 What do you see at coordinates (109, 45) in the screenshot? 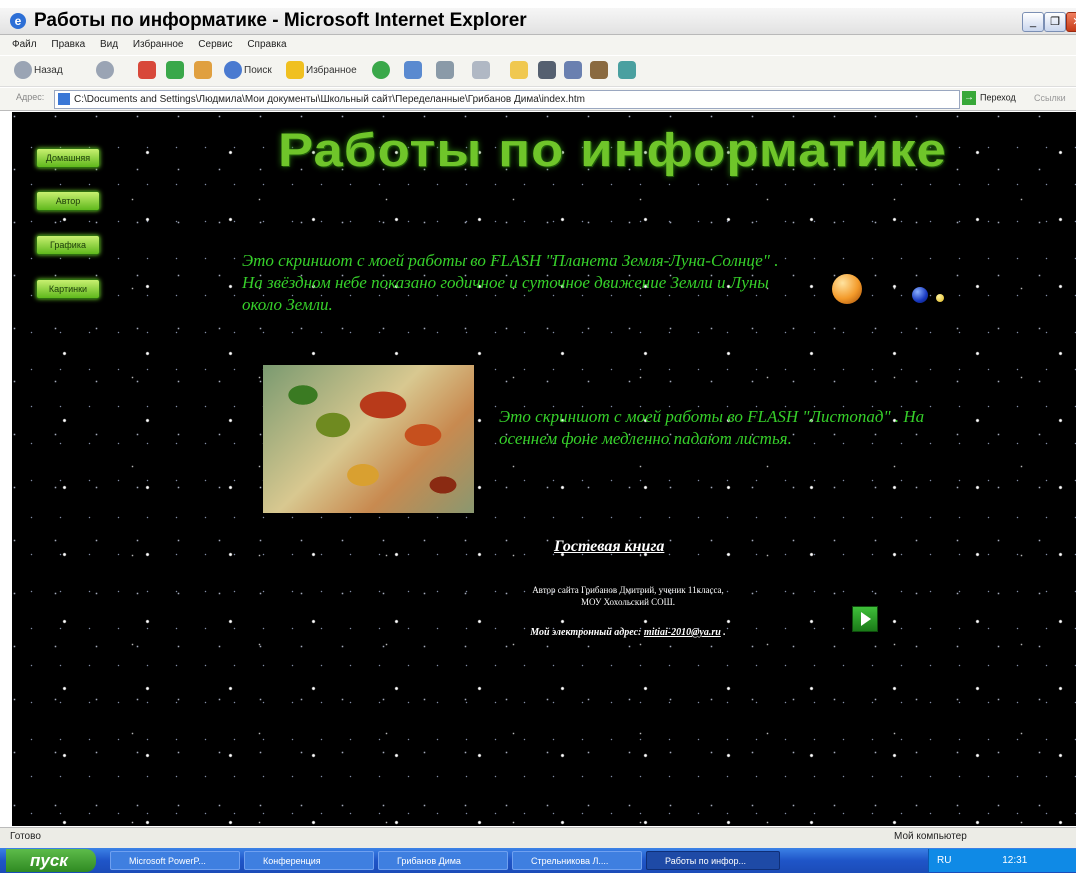
I see `menu-view: Вид` at bounding box center [109, 45].